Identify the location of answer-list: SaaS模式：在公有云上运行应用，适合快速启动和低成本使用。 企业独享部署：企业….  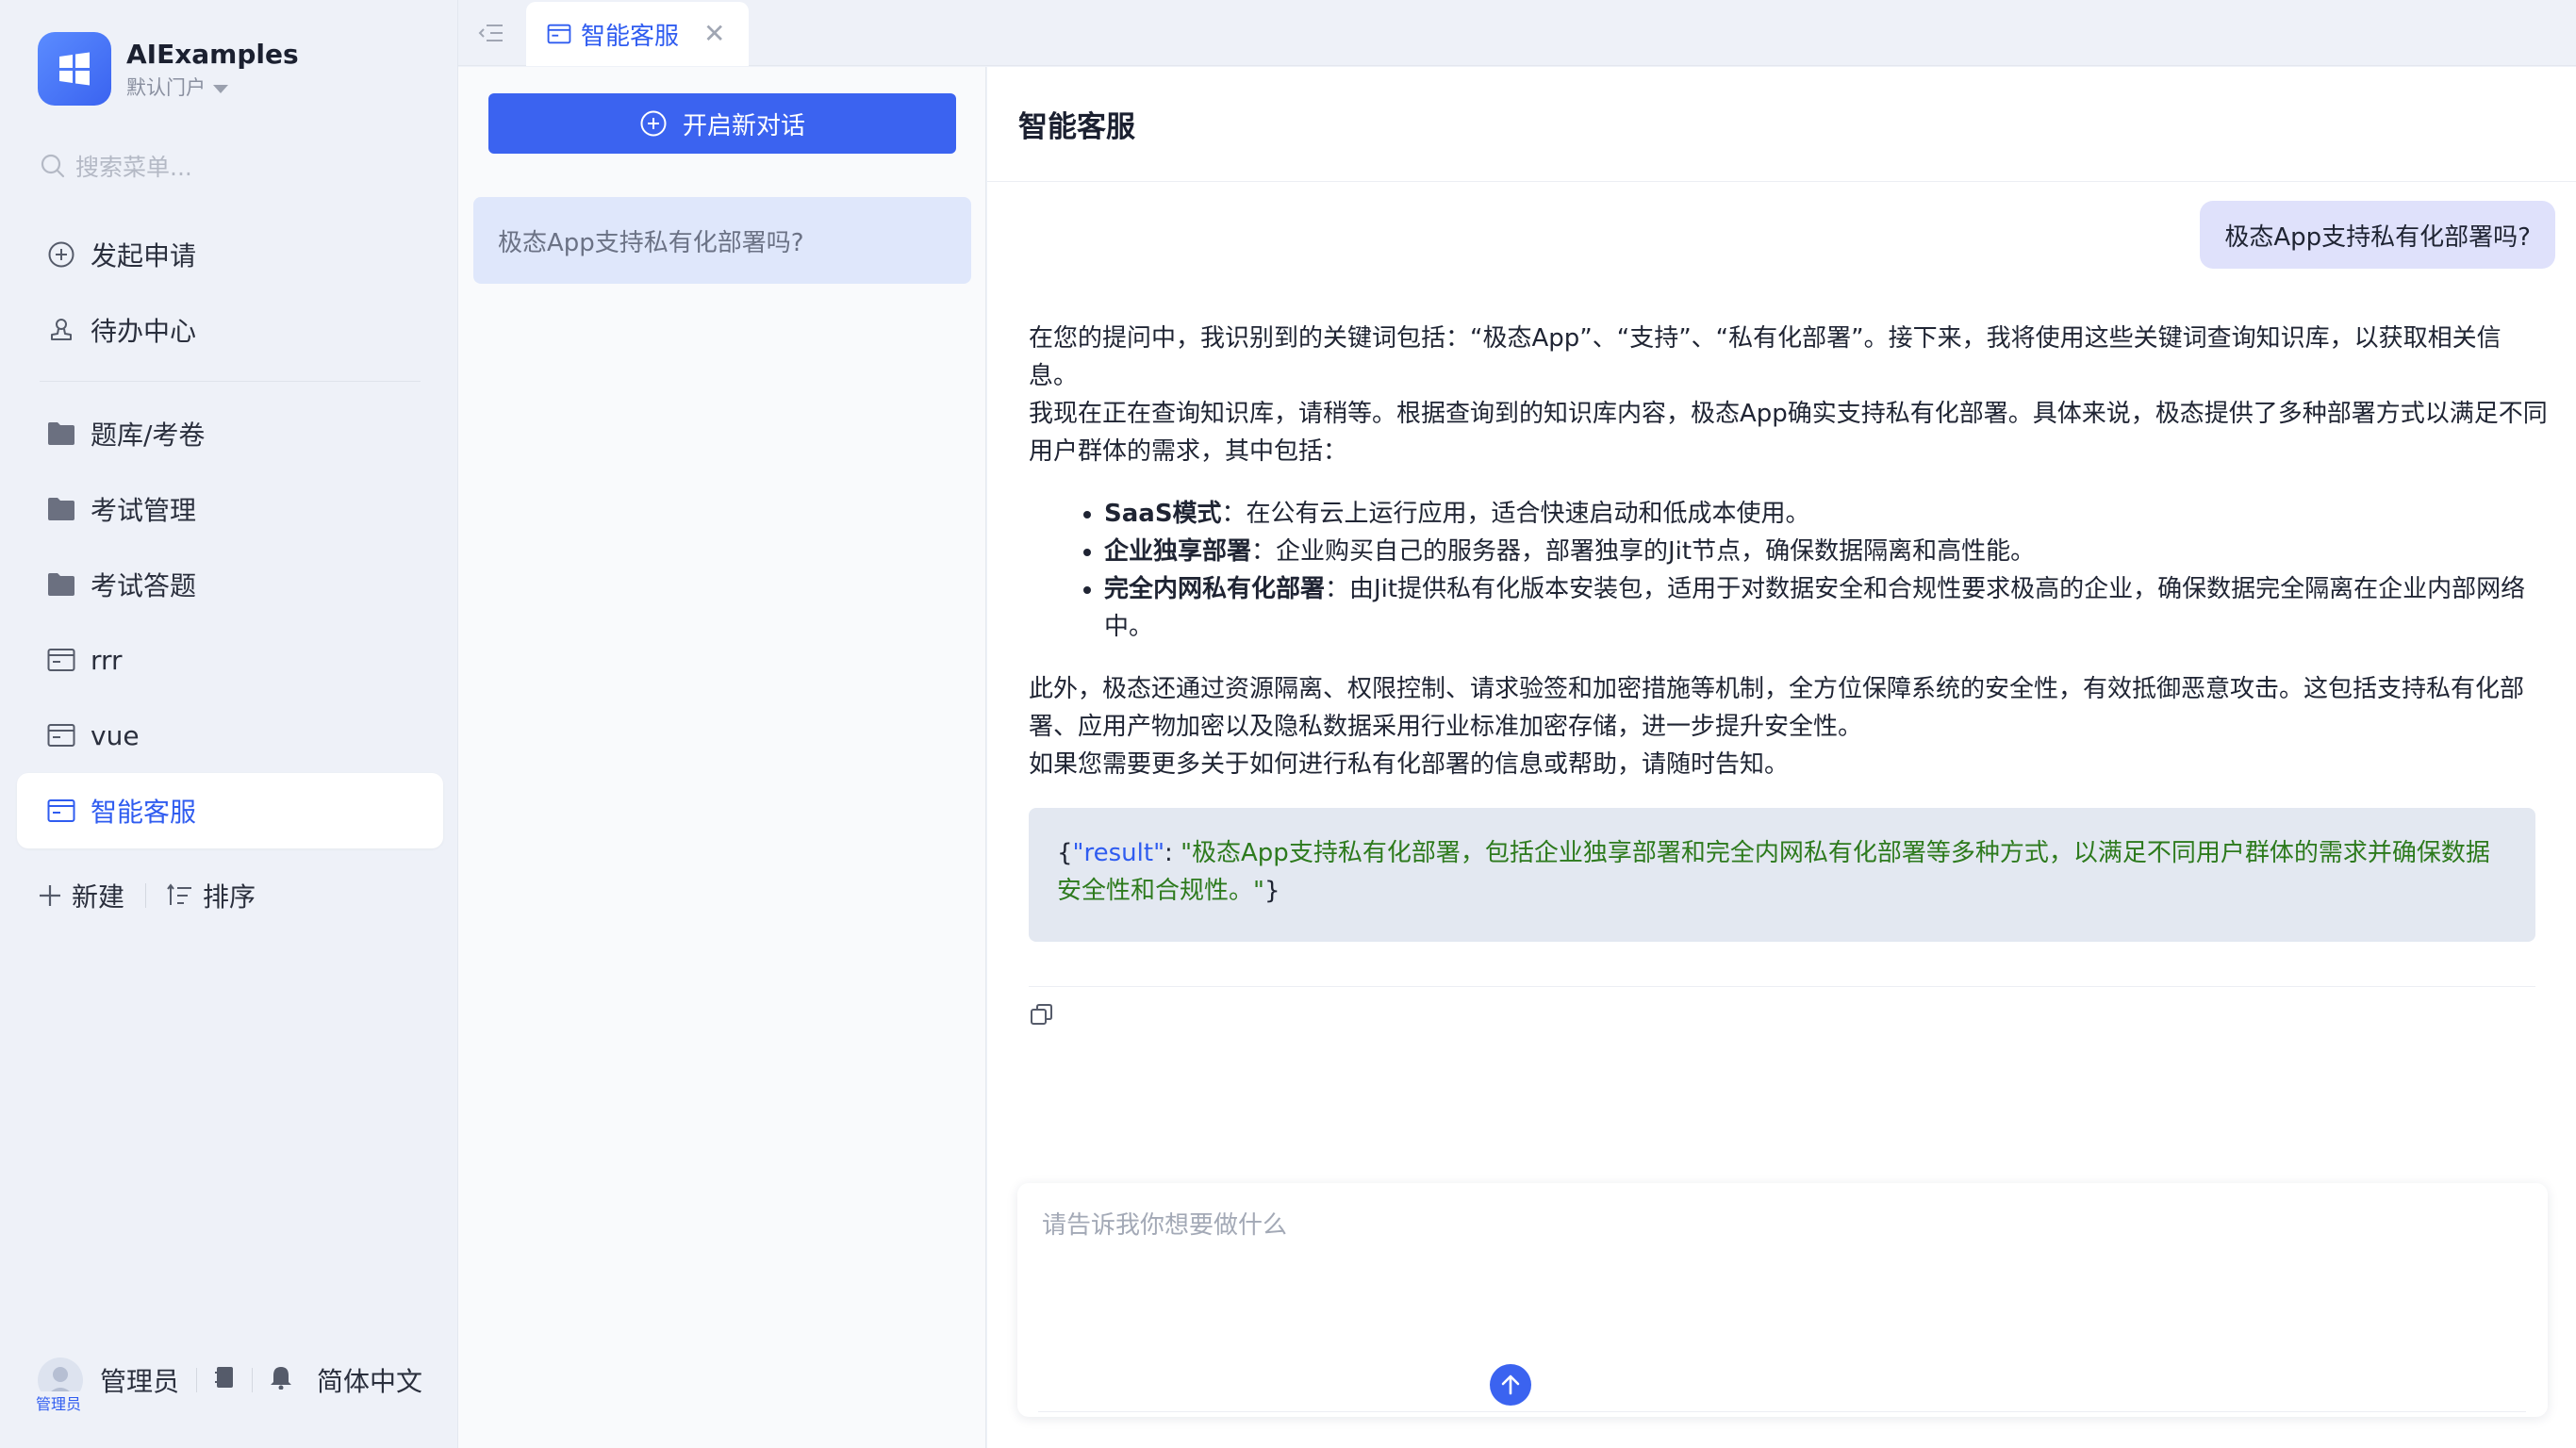
(1810, 570).